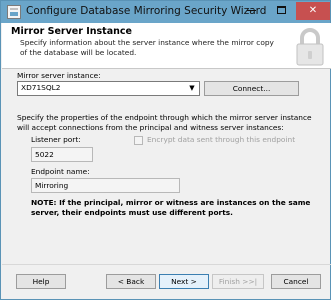  I want to click on footer-divider, so click(166, 264).